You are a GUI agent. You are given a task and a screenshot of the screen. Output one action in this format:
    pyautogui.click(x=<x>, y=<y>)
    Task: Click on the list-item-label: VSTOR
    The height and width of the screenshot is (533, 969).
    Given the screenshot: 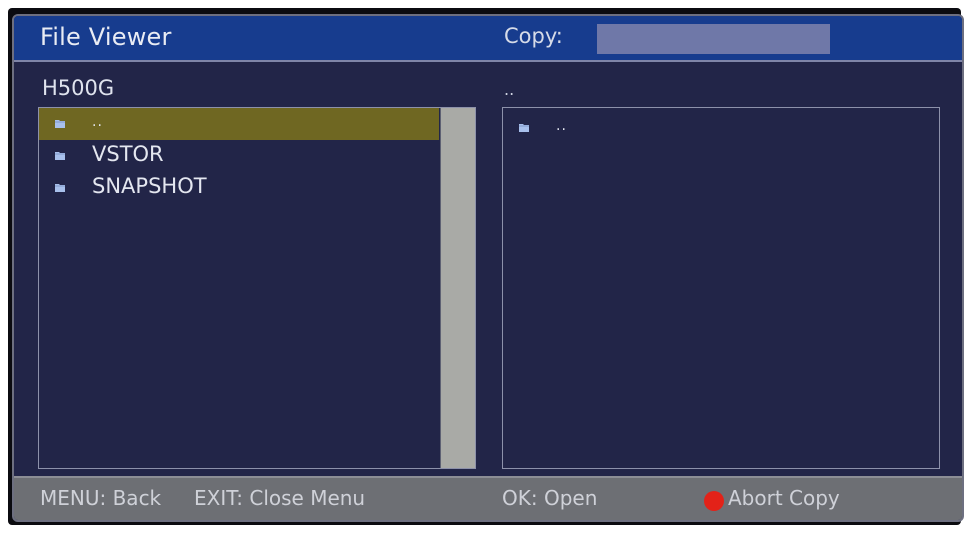 What is the action you would take?
    pyautogui.click(x=128, y=154)
    